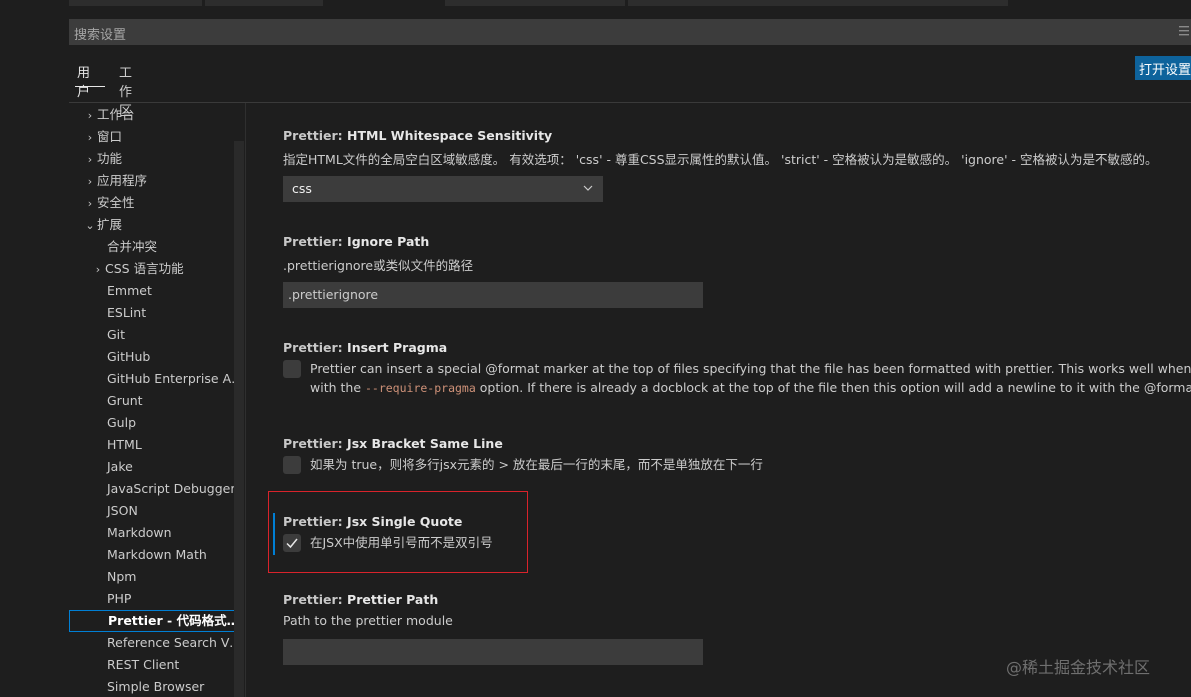 The image size is (1191, 697). I want to click on setting-title-prettier-path: Prettier: Prettier Path, so click(360, 599).